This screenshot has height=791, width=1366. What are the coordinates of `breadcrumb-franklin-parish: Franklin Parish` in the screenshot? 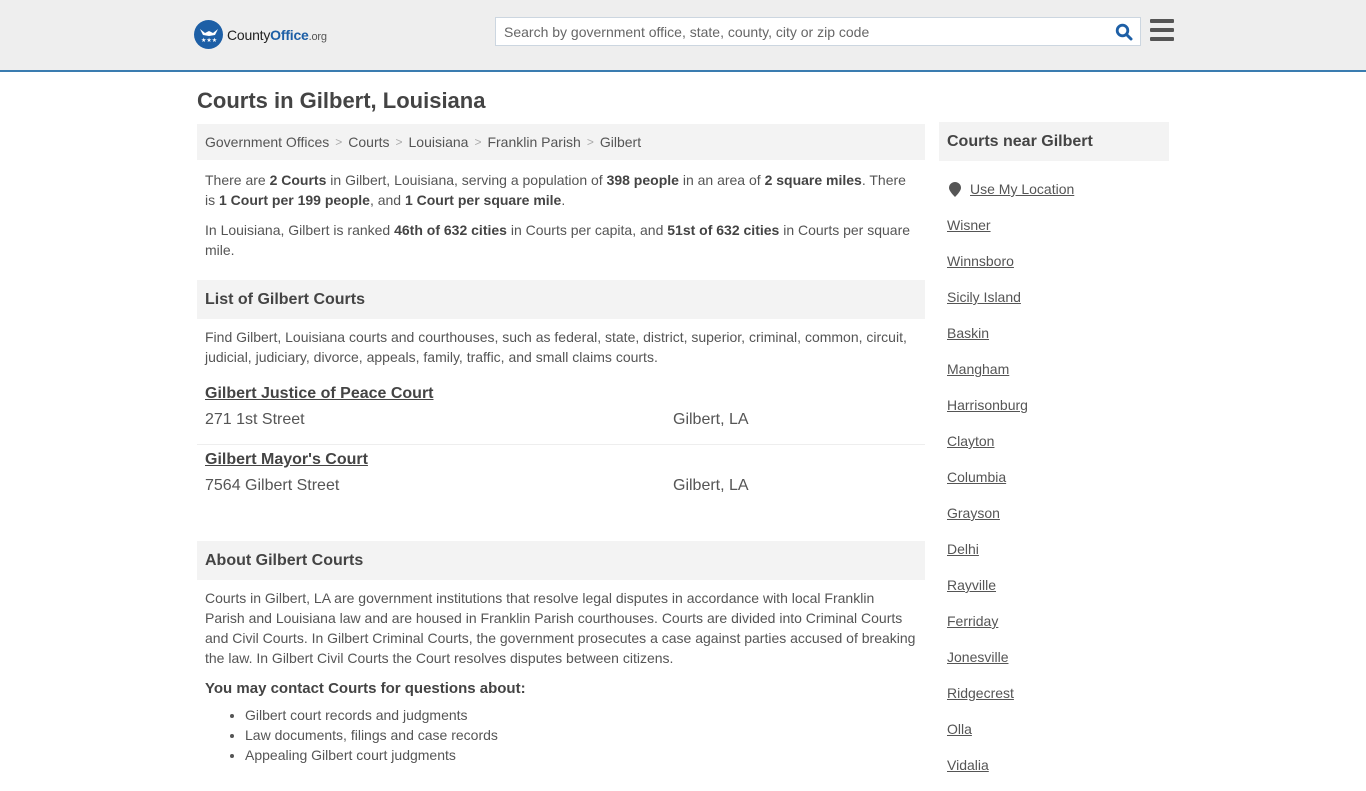 It's located at (533, 142).